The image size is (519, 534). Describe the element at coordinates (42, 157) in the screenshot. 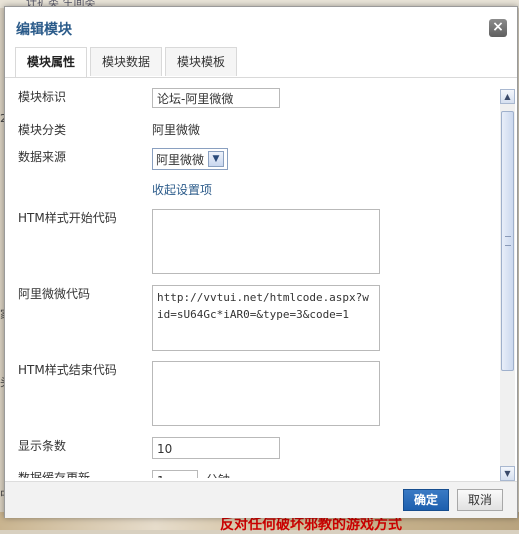

I see `data-source-label: 数据来源` at that location.